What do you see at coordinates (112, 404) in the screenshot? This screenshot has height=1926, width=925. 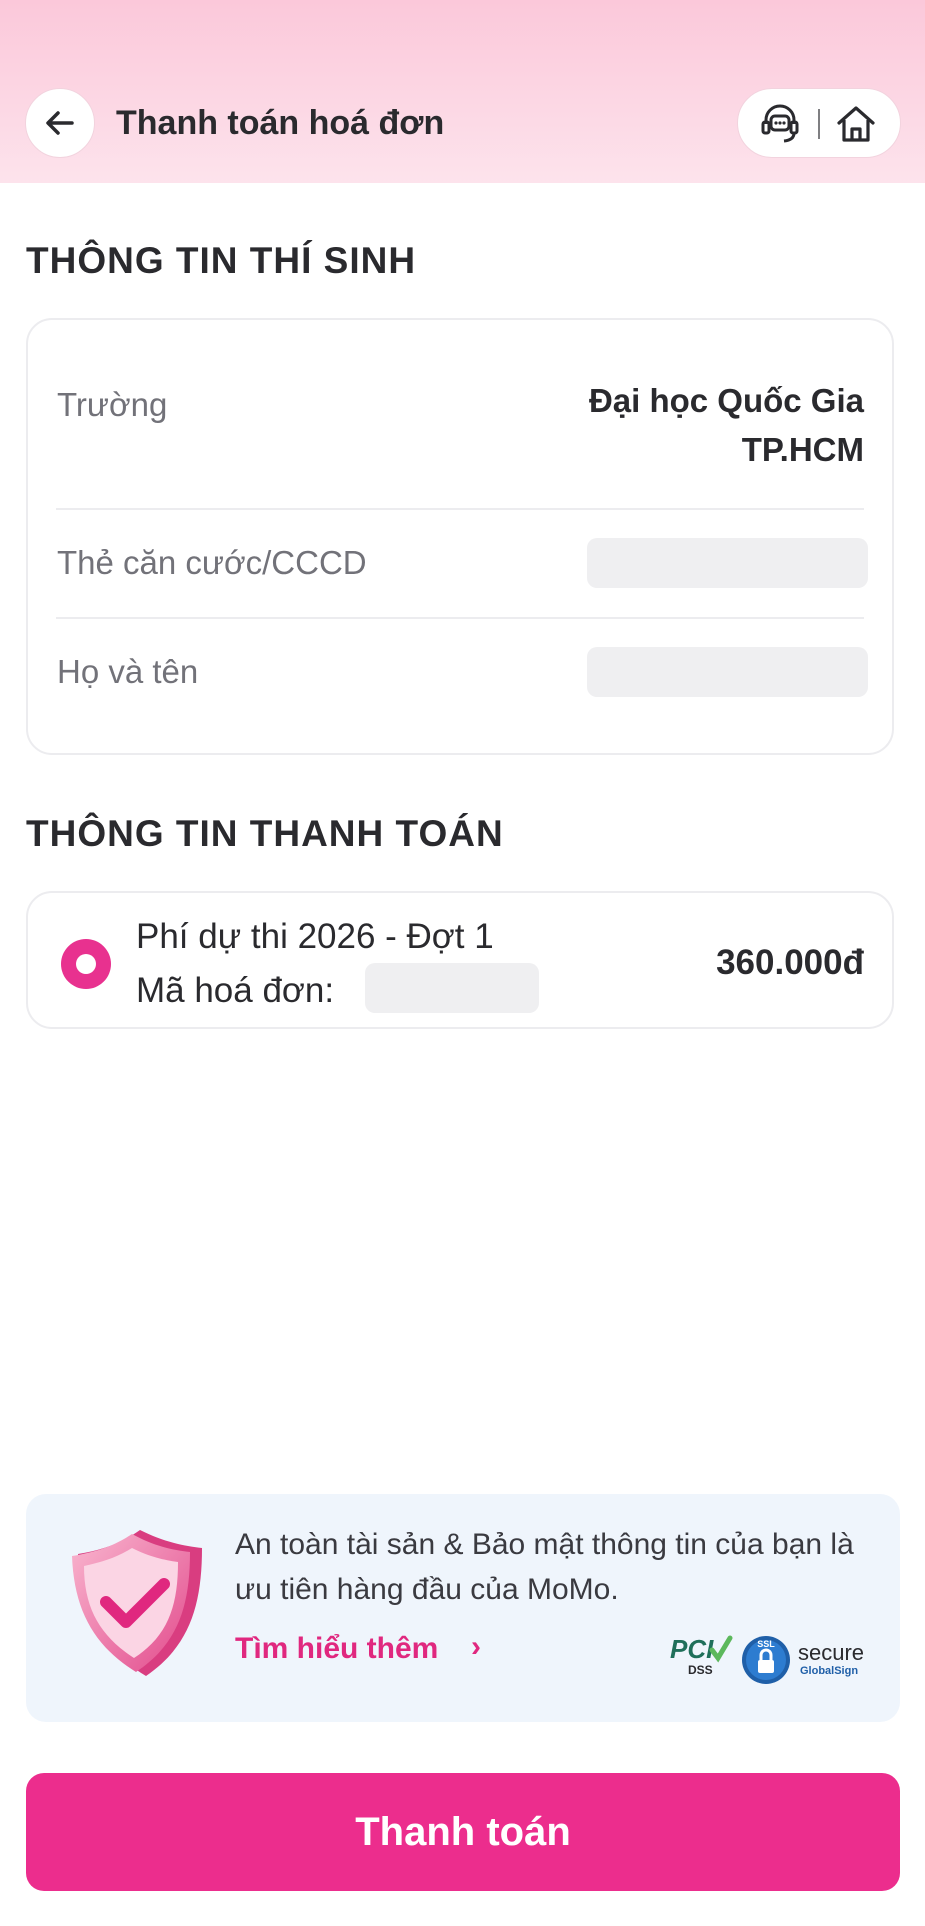 I see `school-label: Trường` at bounding box center [112, 404].